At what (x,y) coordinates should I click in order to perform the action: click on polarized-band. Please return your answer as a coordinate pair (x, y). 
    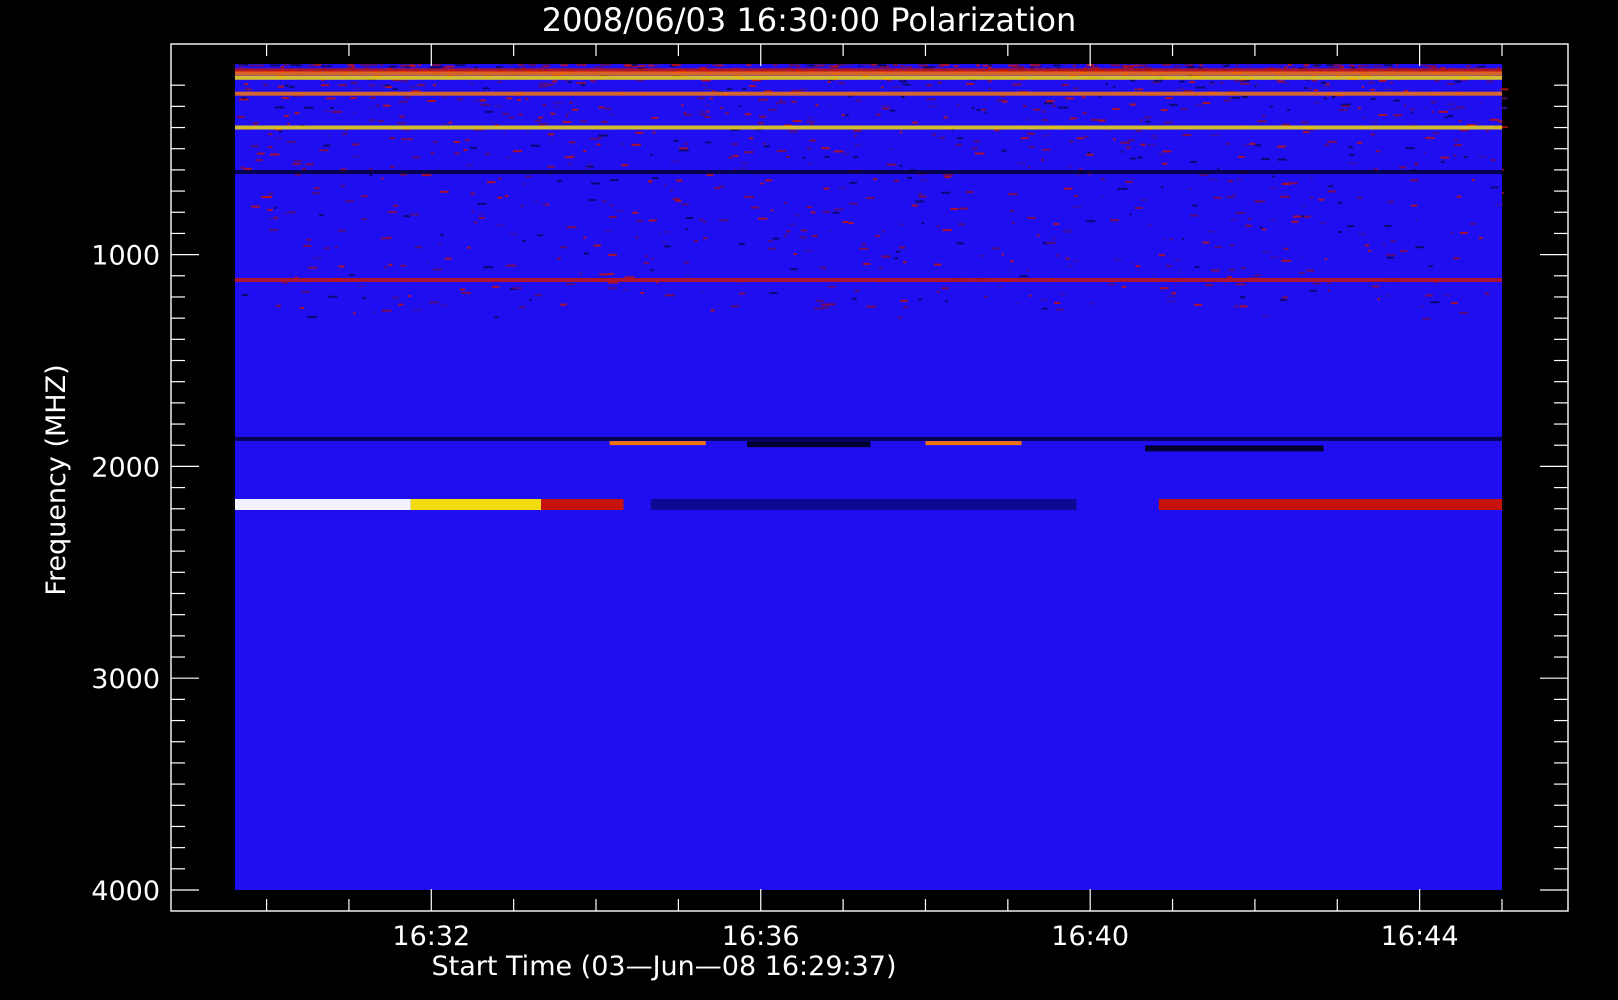
    Looking at the image, I should click on (476, 504).